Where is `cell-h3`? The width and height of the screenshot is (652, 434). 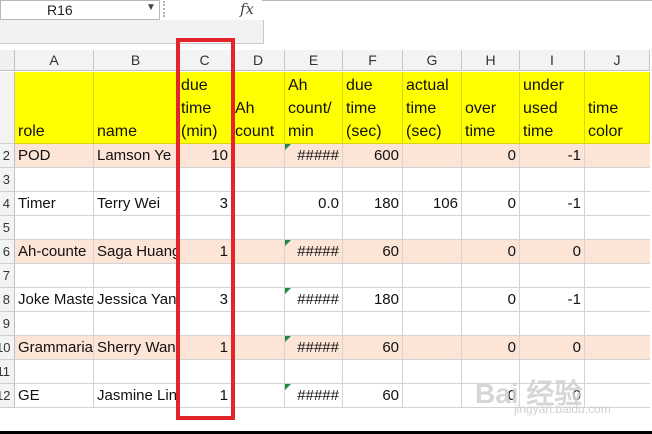 cell-h3 is located at coordinates (491, 180).